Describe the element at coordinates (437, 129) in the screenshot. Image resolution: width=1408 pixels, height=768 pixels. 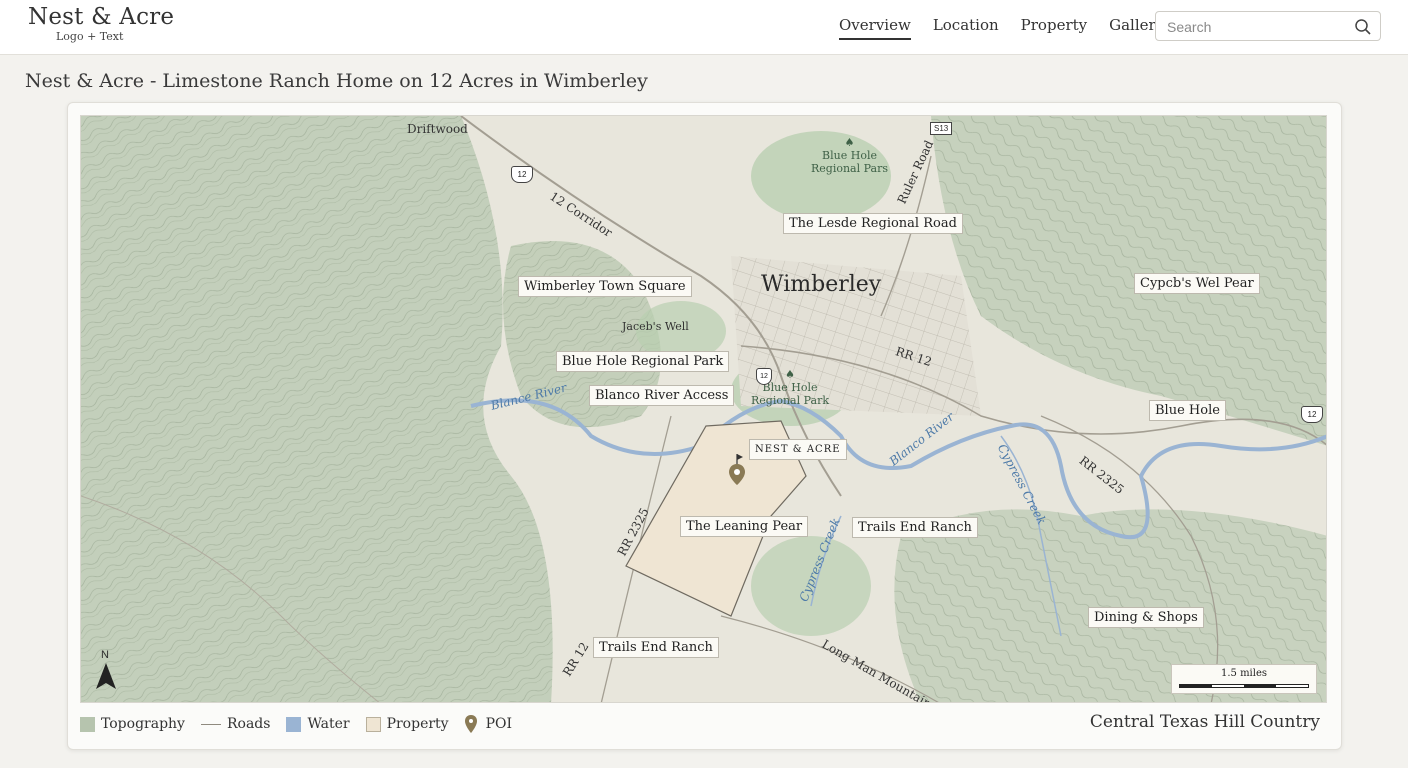
I see `driftwood-label: Driftwood` at that location.